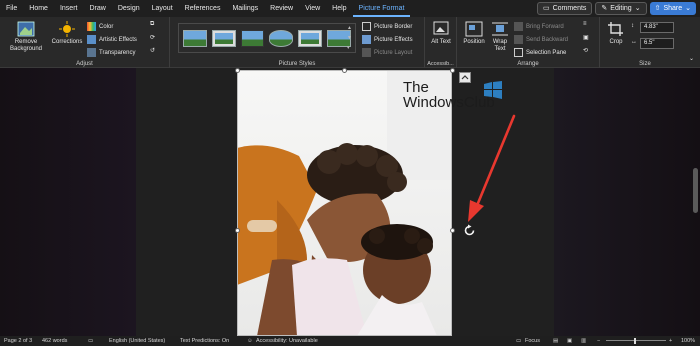  I want to click on tab-references: References, so click(203, 8).